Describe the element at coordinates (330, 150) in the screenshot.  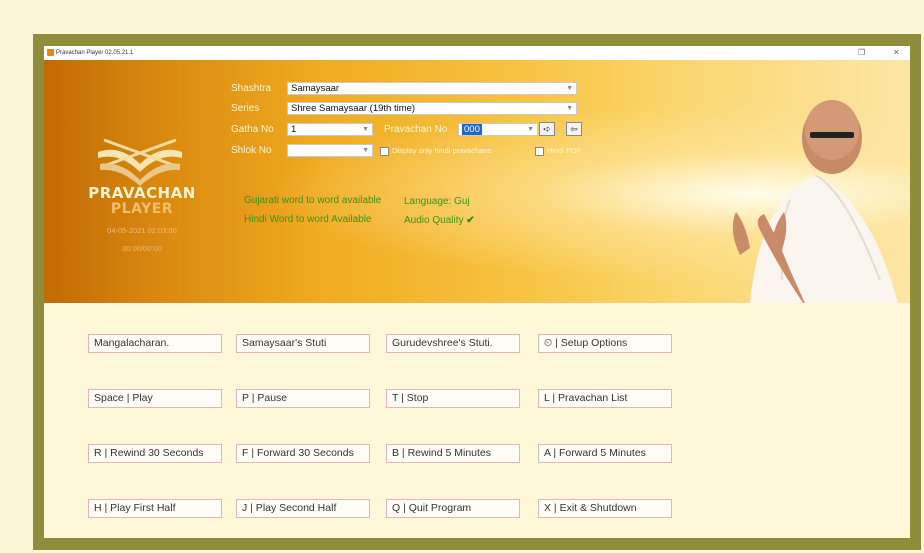
I see `shlok-select: ▼` at that location.